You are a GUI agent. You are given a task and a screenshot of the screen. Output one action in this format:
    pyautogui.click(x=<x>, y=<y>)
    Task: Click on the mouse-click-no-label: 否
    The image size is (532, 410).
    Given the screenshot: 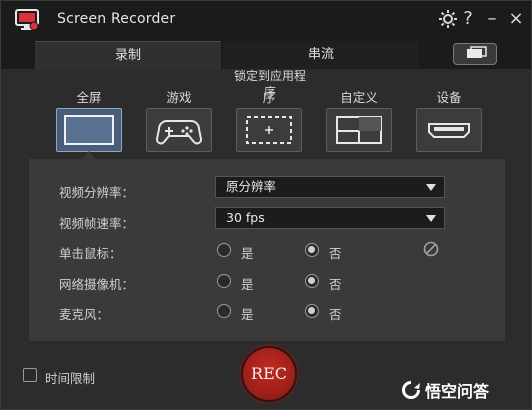 What is the action you would take?
    pyautogui.click(x=335, y=253)
    